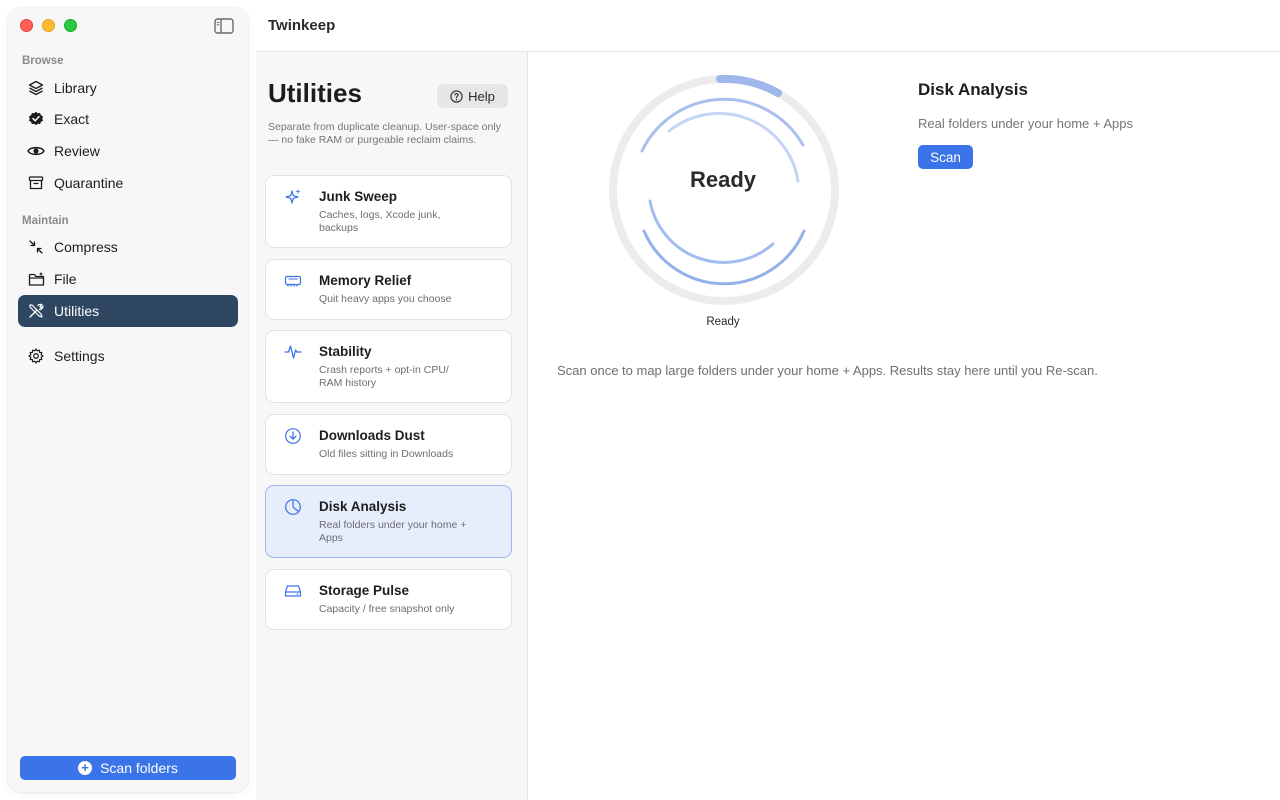  Describe the element at coordinates (364, 590) in the screenshot. I see `card-title: Storage Pulse` at that location.